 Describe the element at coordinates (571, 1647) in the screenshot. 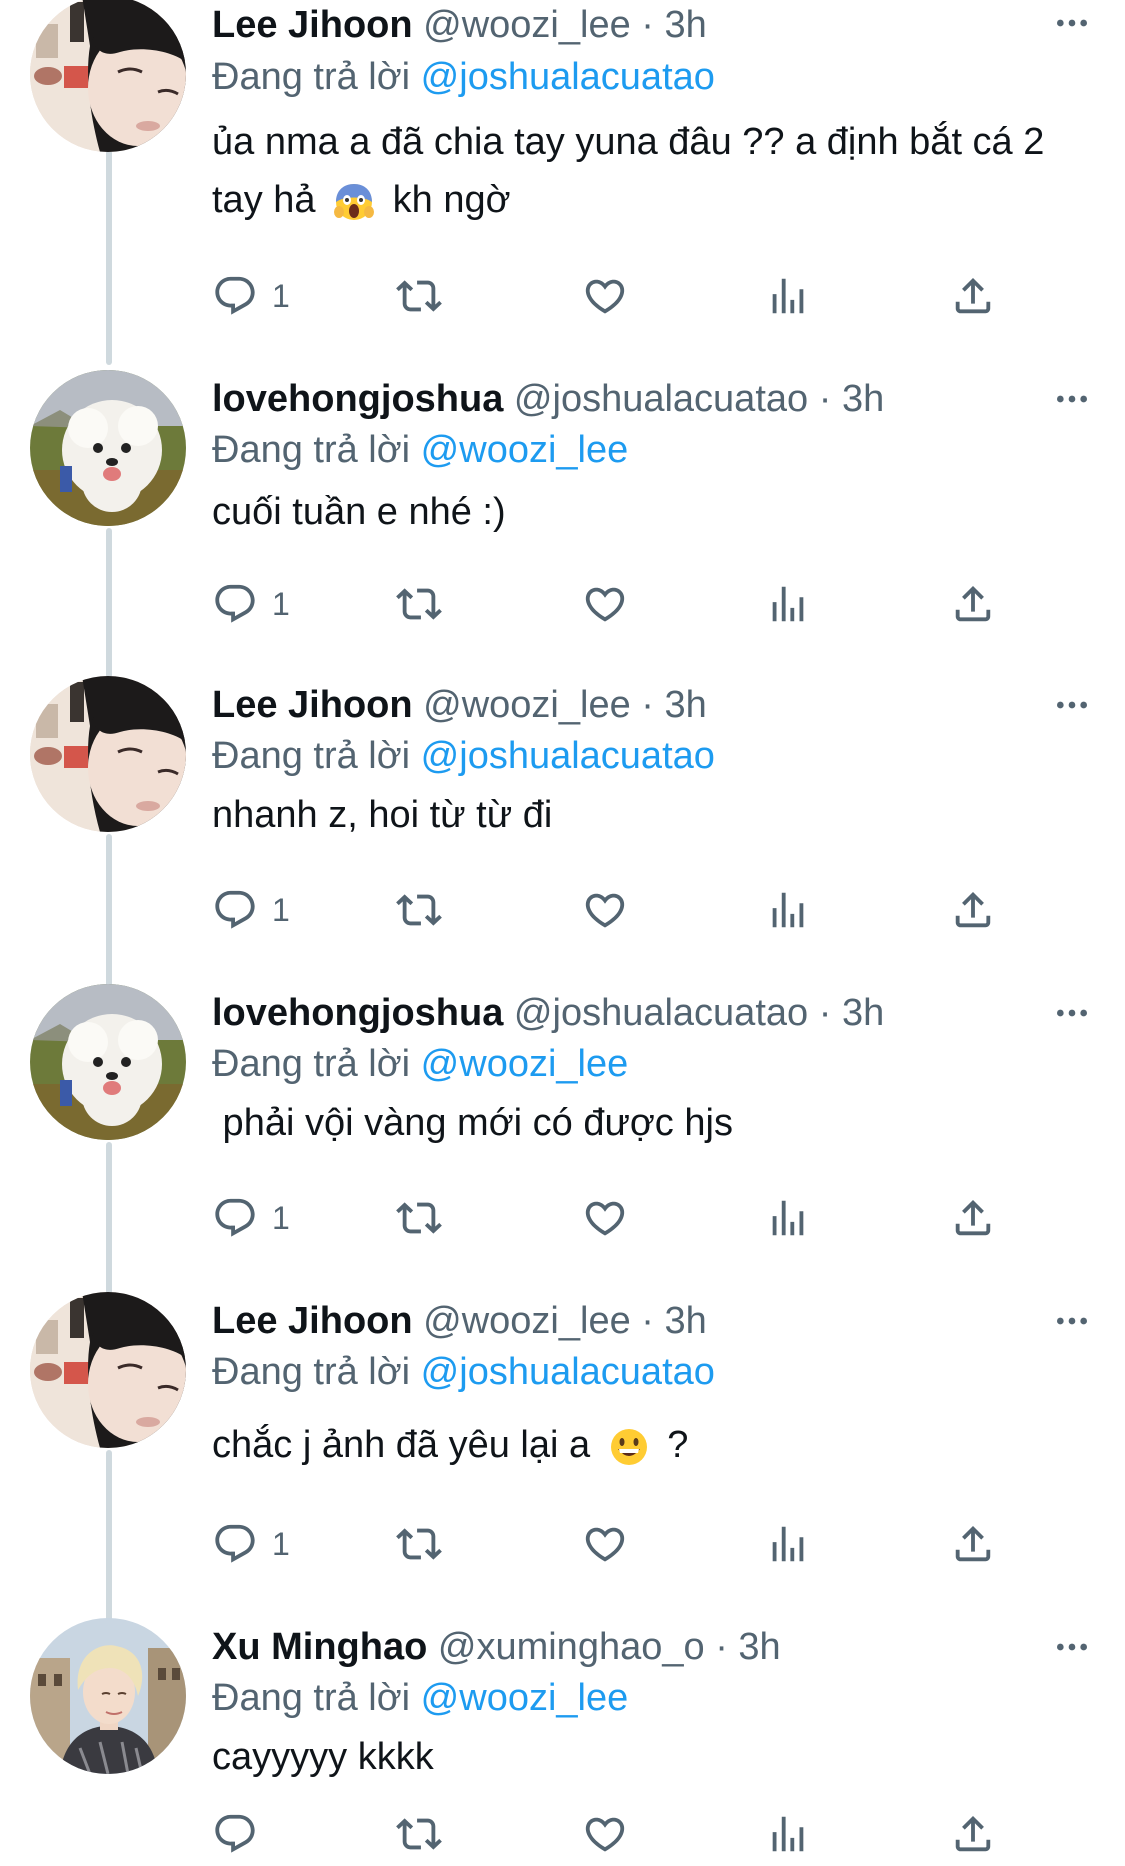

I see `user-handle: @xuminghao_o` at that location.